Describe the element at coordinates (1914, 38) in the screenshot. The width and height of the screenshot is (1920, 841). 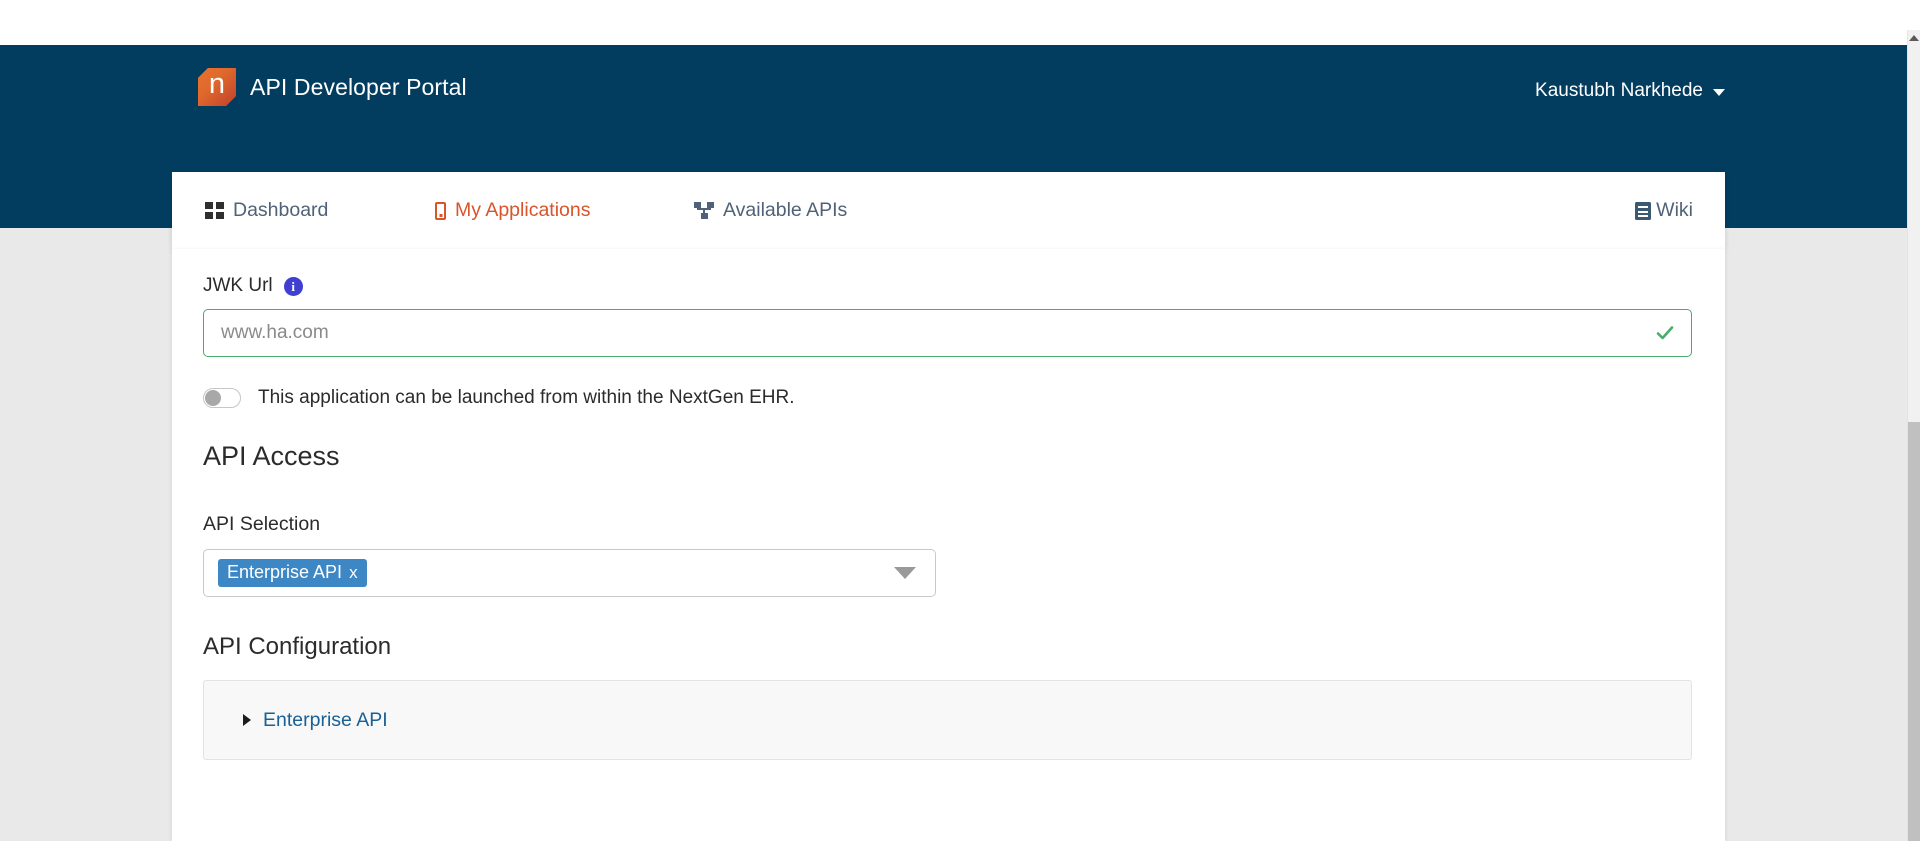
I see `scroll-up-arrow-icon` at that location.